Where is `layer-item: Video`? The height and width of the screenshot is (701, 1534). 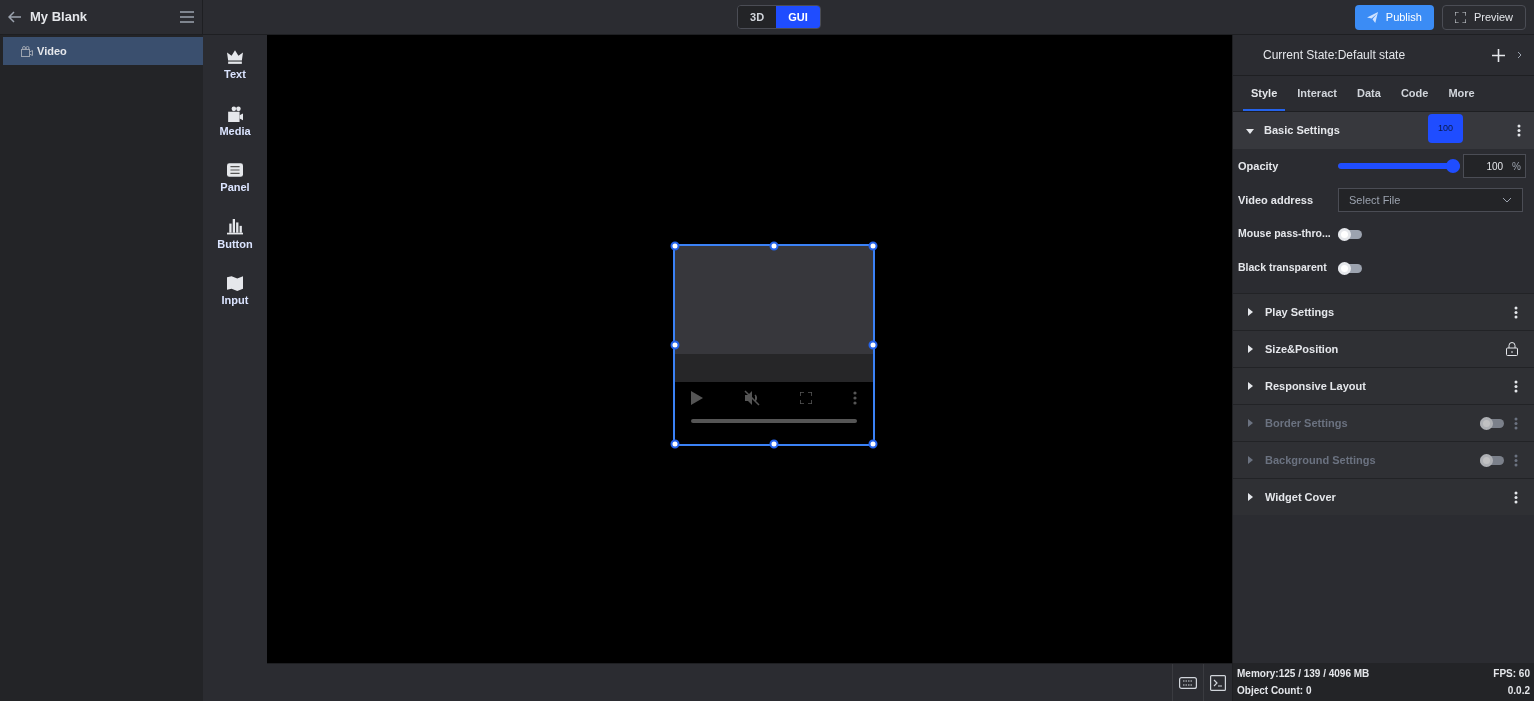 layer-item: Video is located at coordinates (103, 51).